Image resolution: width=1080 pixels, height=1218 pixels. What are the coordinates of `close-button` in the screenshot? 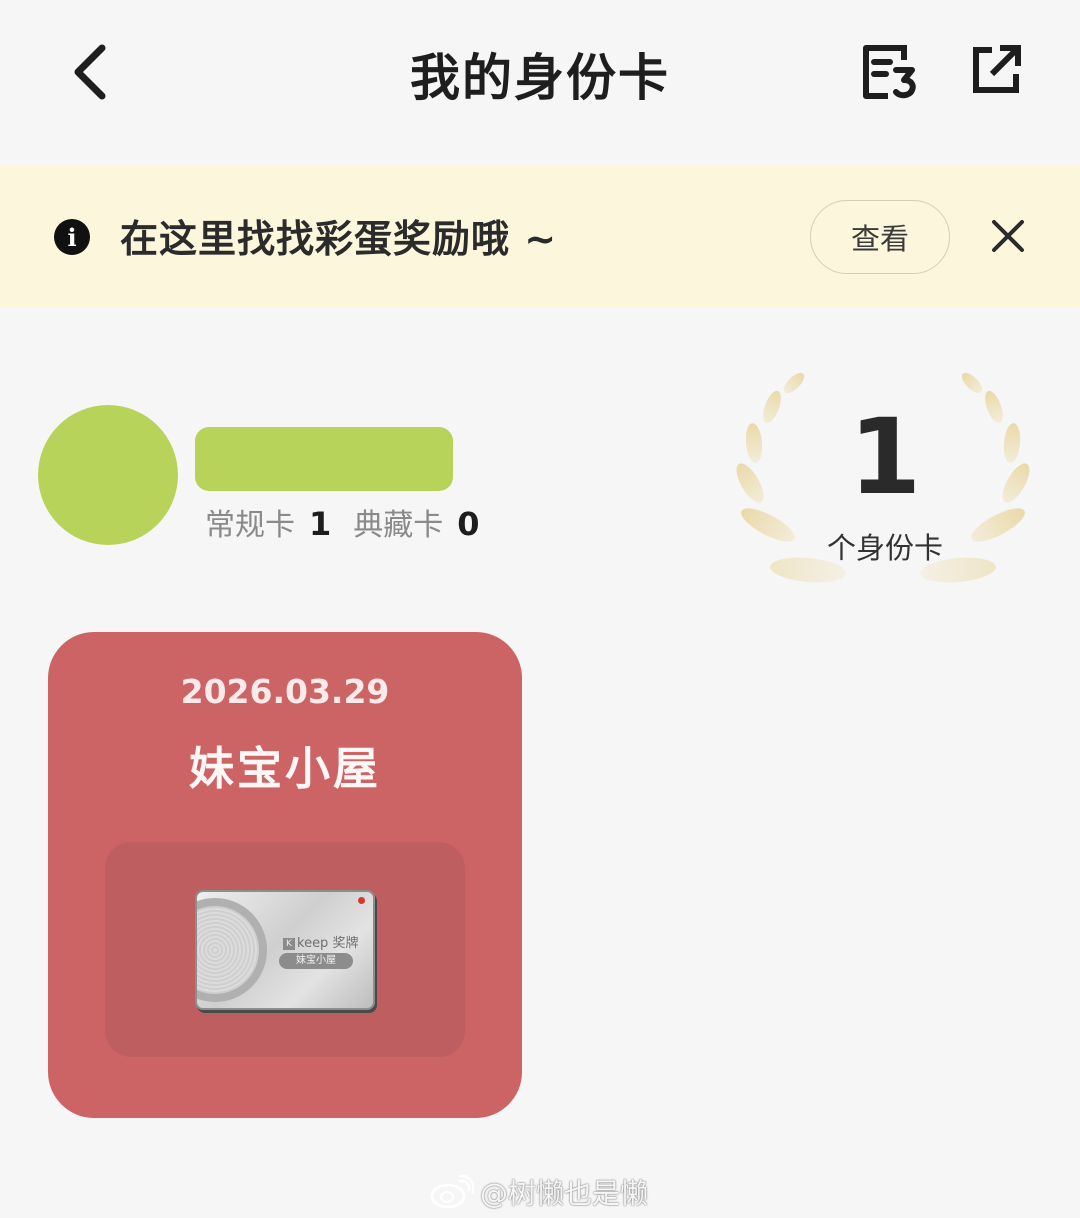 It's located at (1008, 236).